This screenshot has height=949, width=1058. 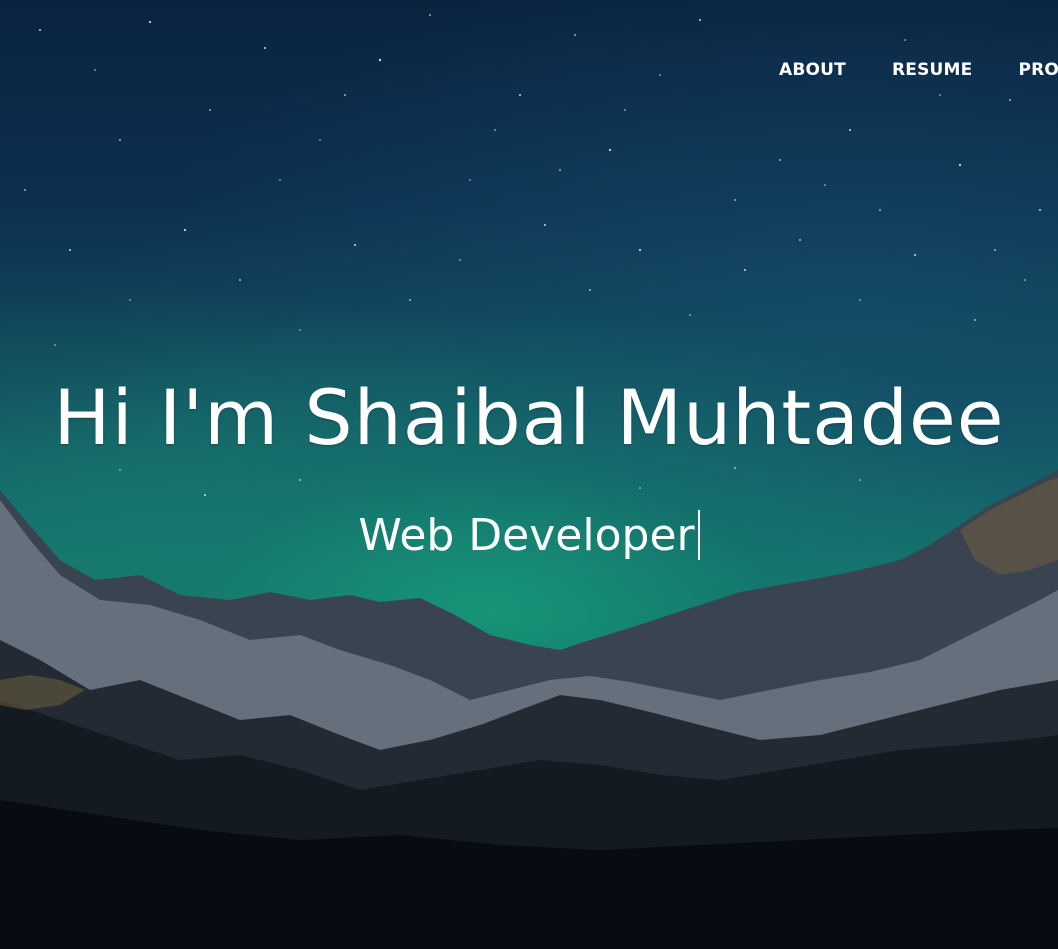 I want to click on nav-link-about: ABOUT, so click(x=812, y=70).